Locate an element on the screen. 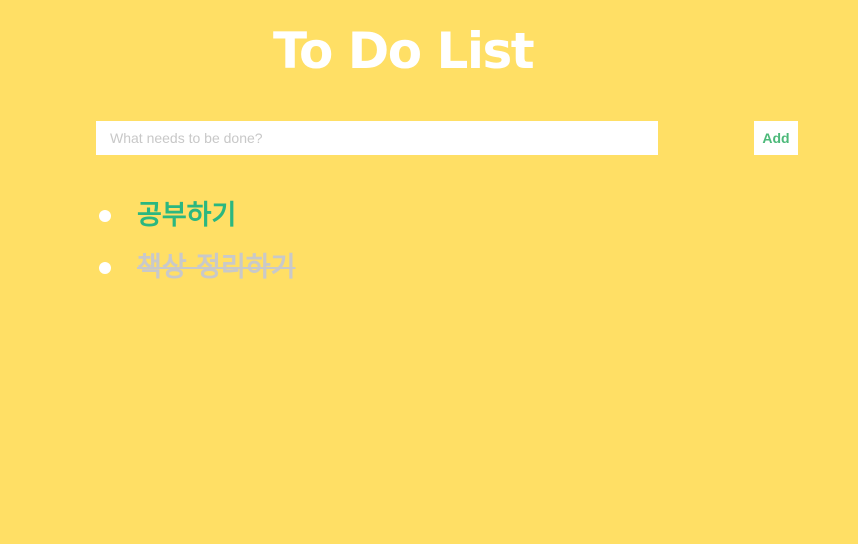  todo-item-completed: 책상 정리하기 is located at coordinates (197, 268).